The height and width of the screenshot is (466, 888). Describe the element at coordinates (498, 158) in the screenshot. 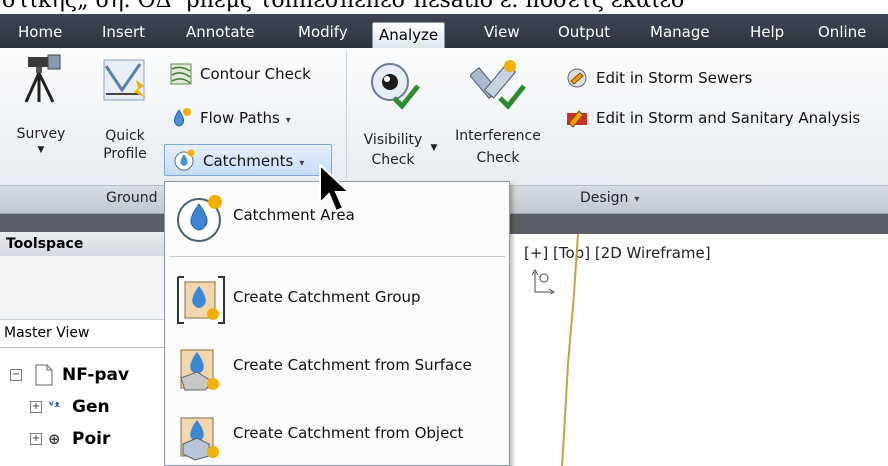

I see `interference-check-label-2: Check` at that location.